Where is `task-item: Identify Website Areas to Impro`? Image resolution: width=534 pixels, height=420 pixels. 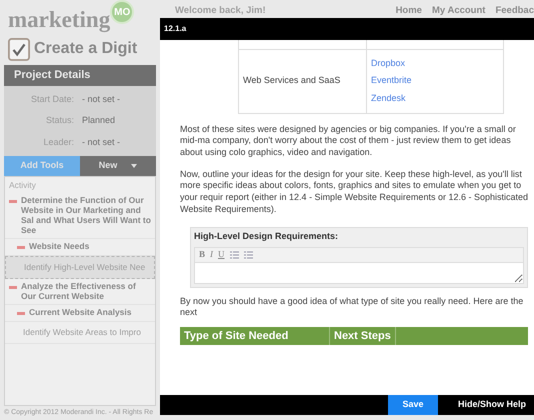
task-item: Identify Website Areas to Impro is located at coordinates (80, 333).